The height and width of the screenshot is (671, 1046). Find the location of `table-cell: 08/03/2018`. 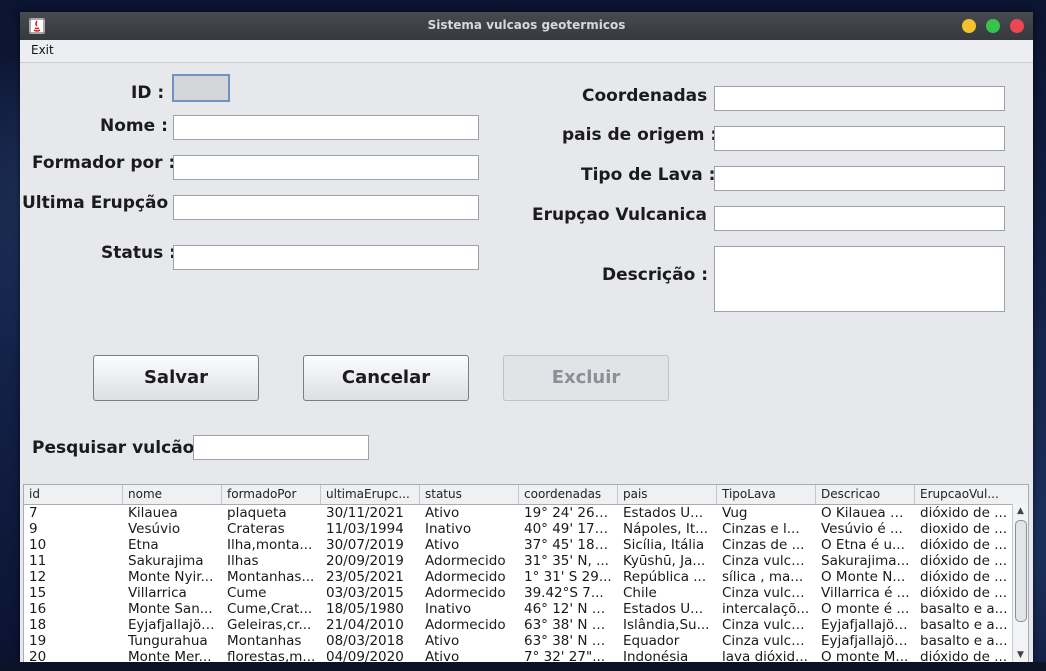

table-cell: 08/03/2018 is located at coordinates (370, 641).